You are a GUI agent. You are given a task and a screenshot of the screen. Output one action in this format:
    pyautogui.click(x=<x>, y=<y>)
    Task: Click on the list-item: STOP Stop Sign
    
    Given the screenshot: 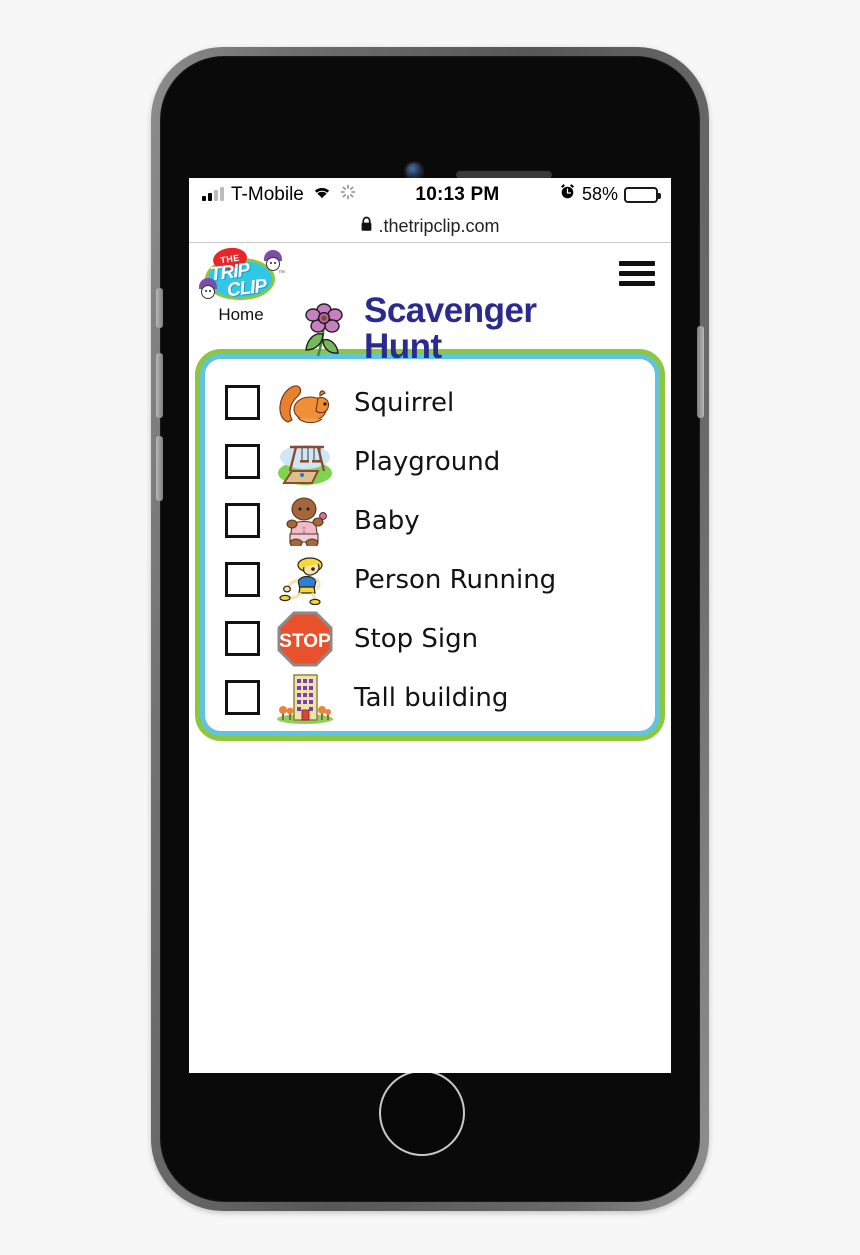 What is the action you would take?
    pyautogui.click(x=430, y=638)
    